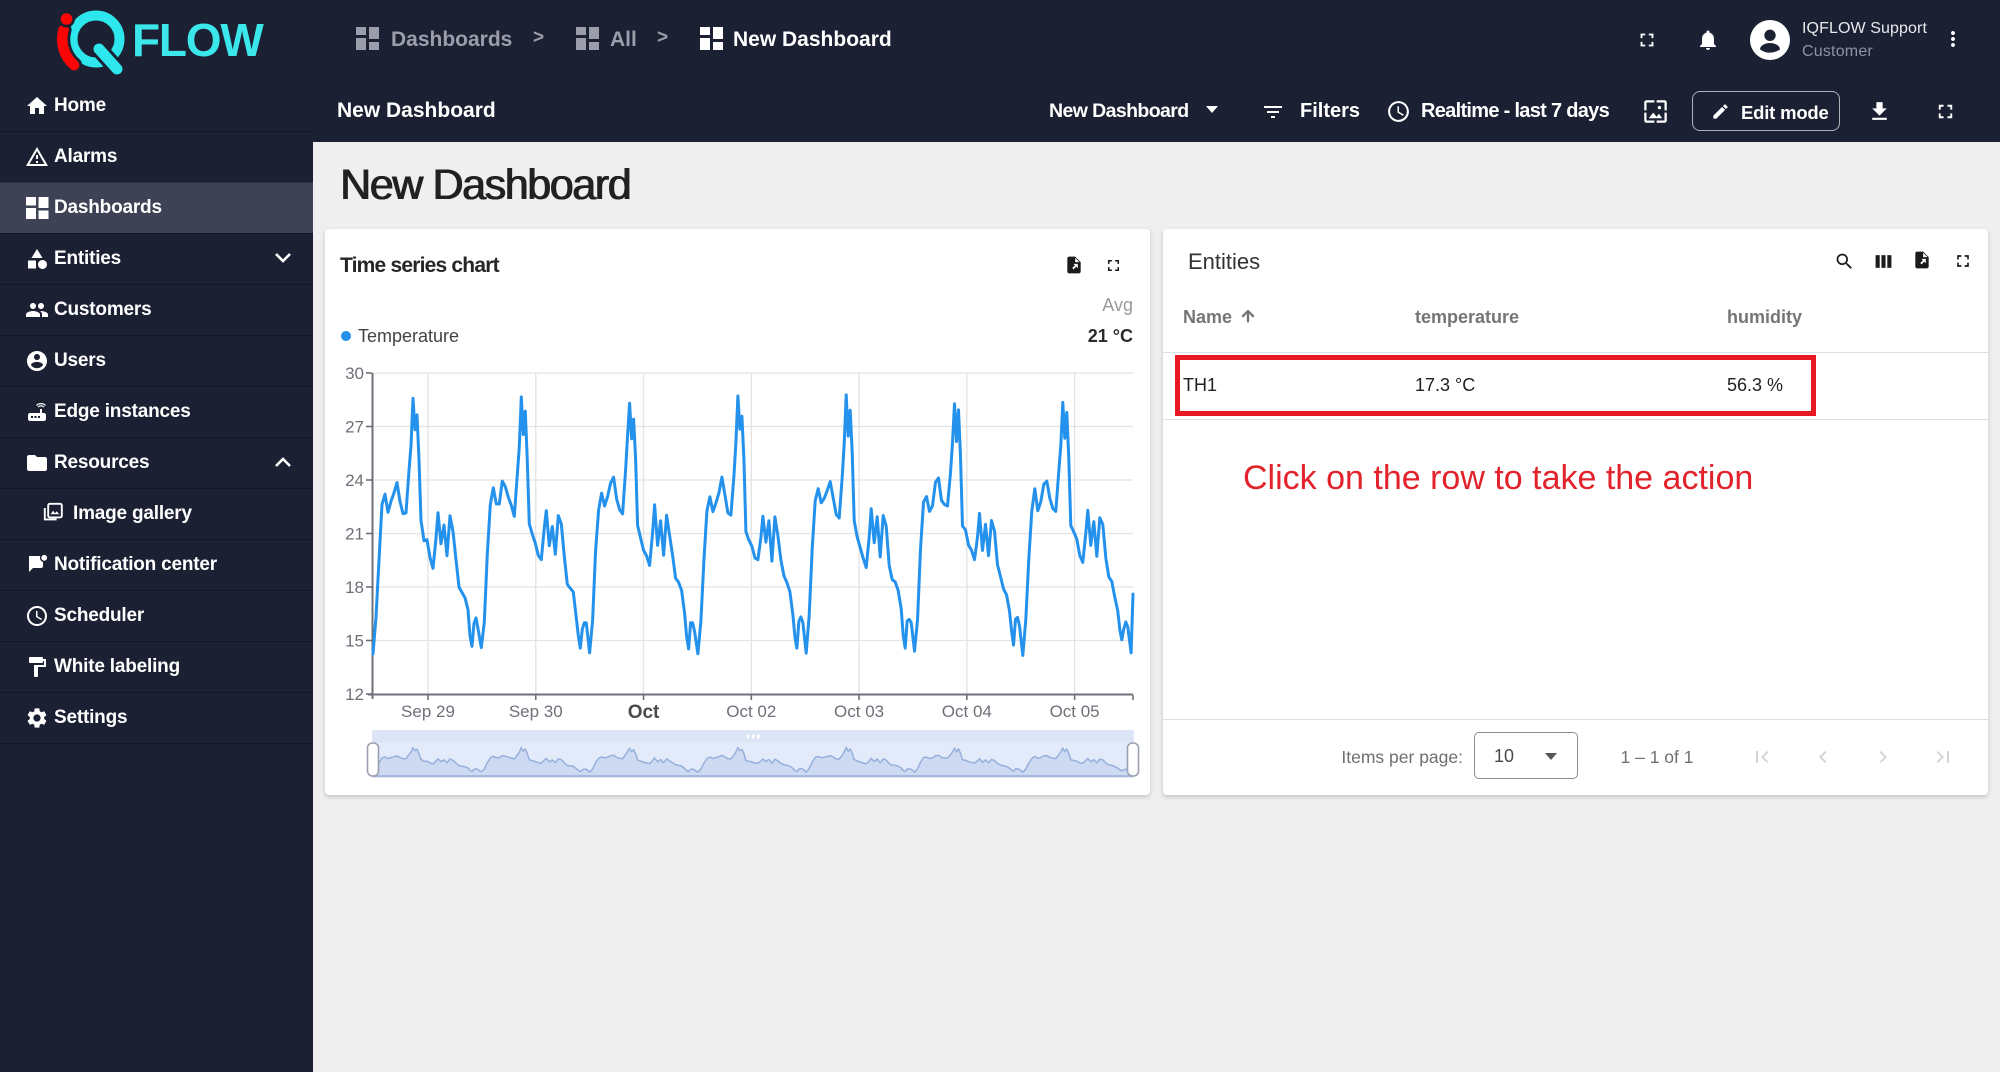 This screenshot has height=1072, width=2000. I want to click on svg-text: 12, so click(354, 694).